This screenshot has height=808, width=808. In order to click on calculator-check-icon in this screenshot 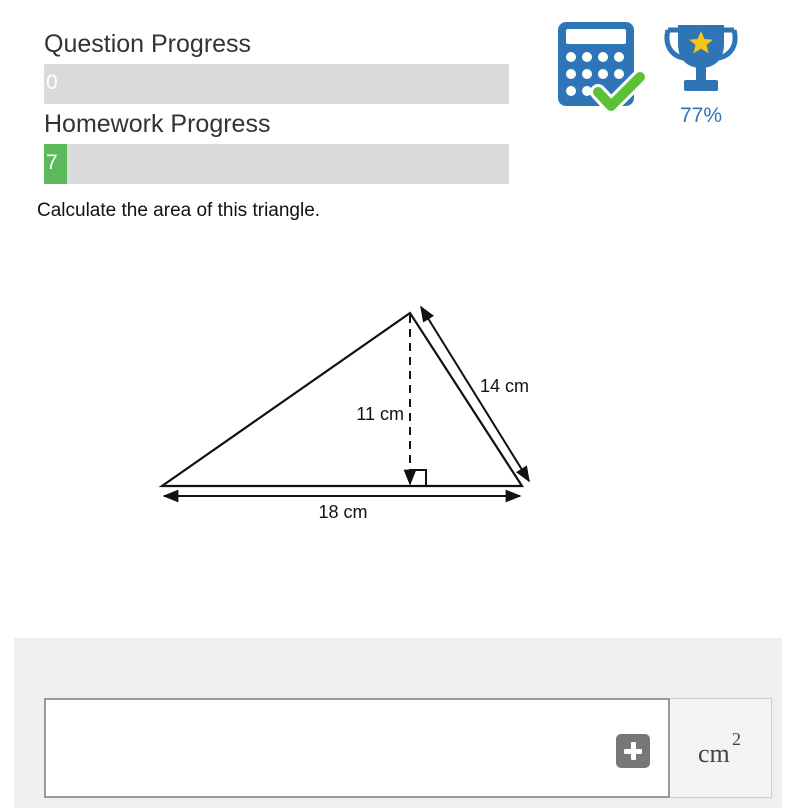, I will do `click(602, 68)`.